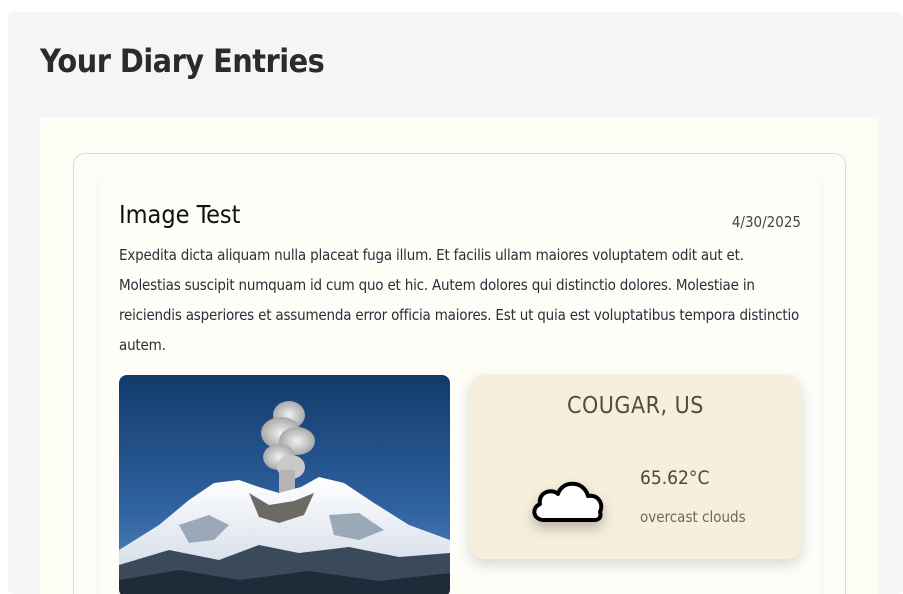  What do you see at coordinates (180, 214) in the screenshot?
I see `entry-title: Image Test` at bounding box center [180, 214].